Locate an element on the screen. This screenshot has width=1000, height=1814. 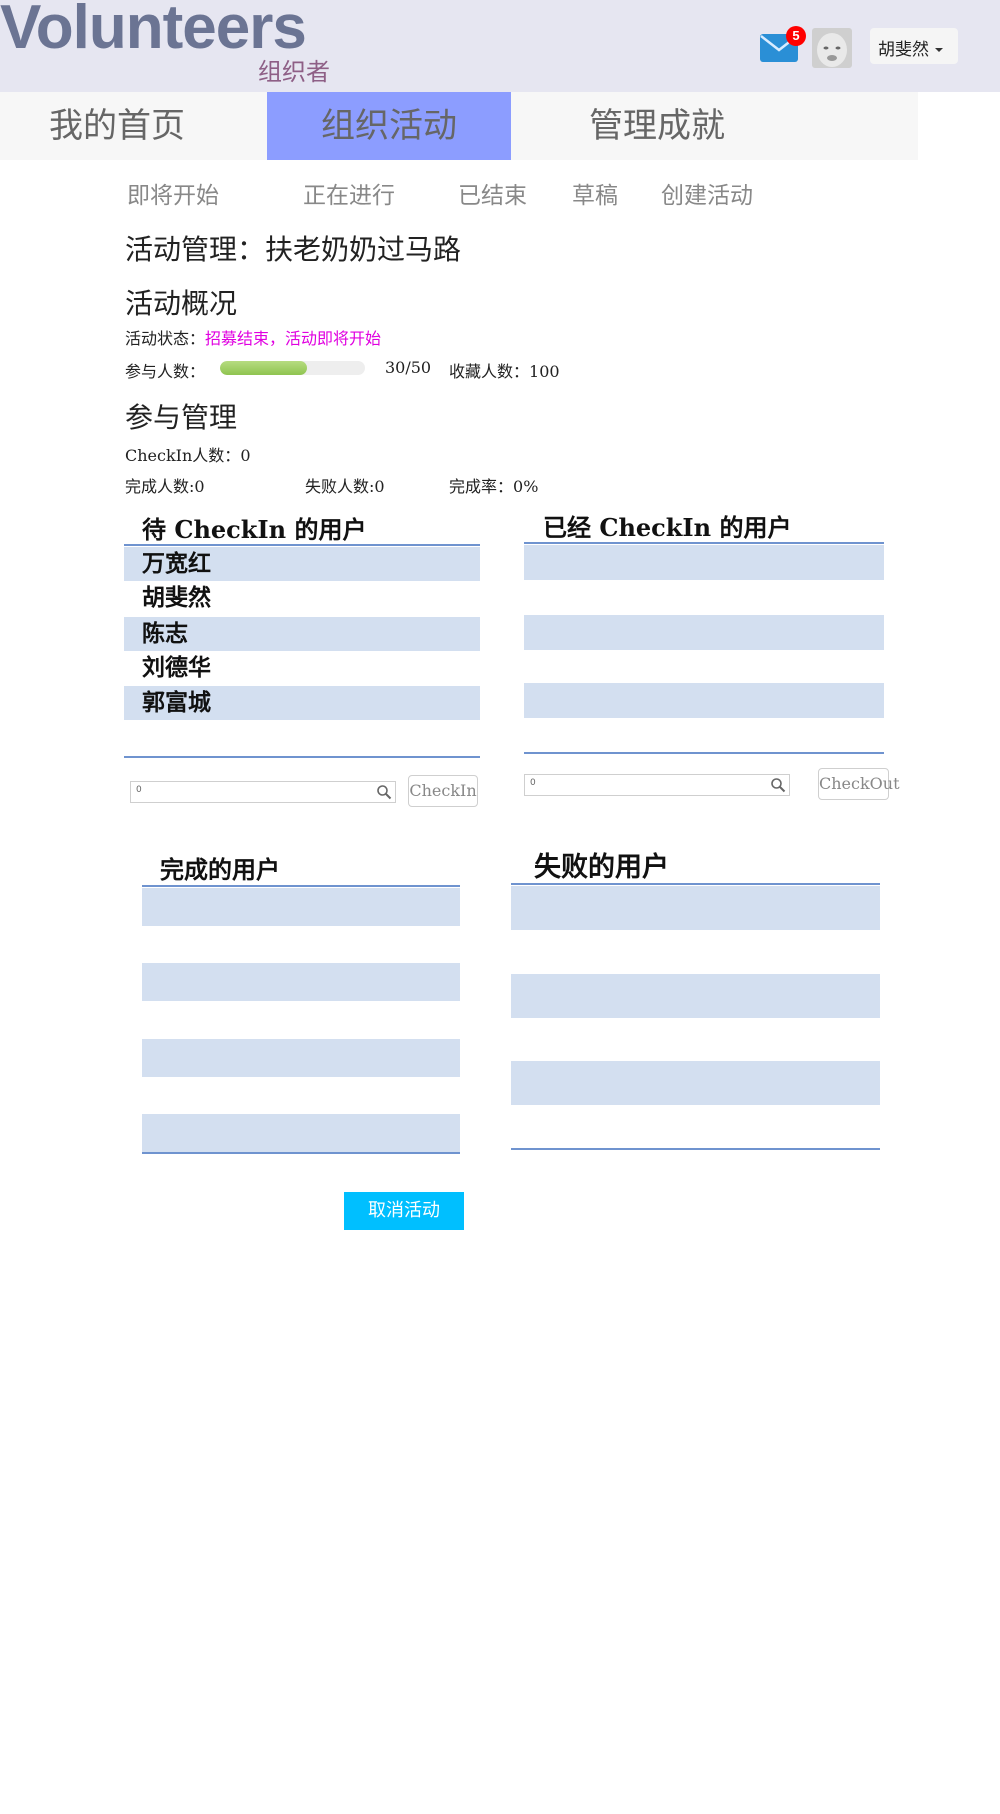
subnav-ongoing: 正在进行 is located at coordinates (349, 193).